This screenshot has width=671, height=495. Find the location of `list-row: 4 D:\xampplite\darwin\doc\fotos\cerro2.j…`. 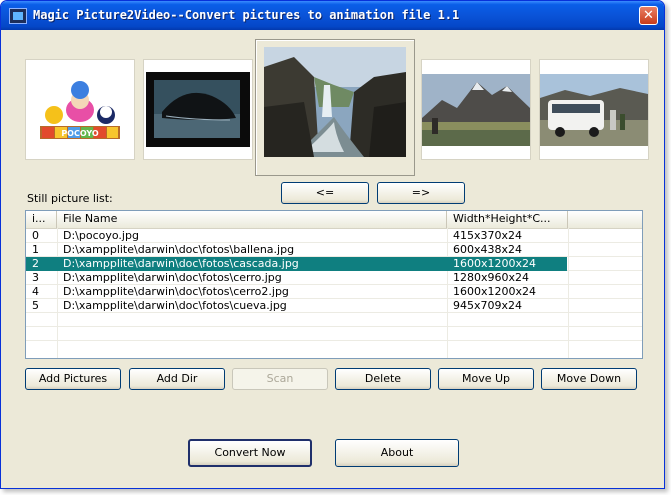

list-row: 4 D:\xampplite\darwin\doc\fotos\cerro2.j… is located at coordinates (296, 292).